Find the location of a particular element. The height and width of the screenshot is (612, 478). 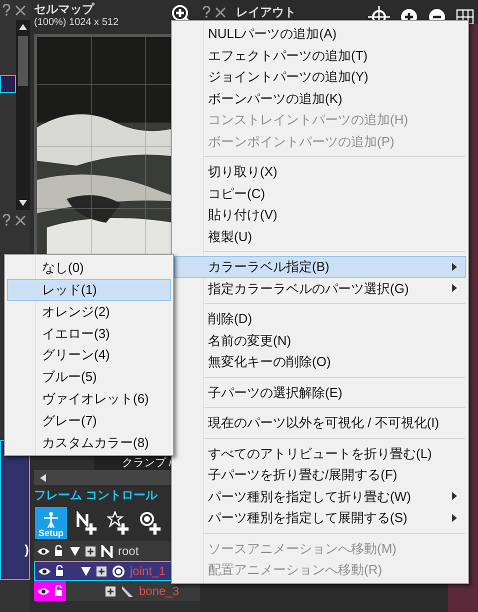

part-name: root is located at coordinates (128, 551).